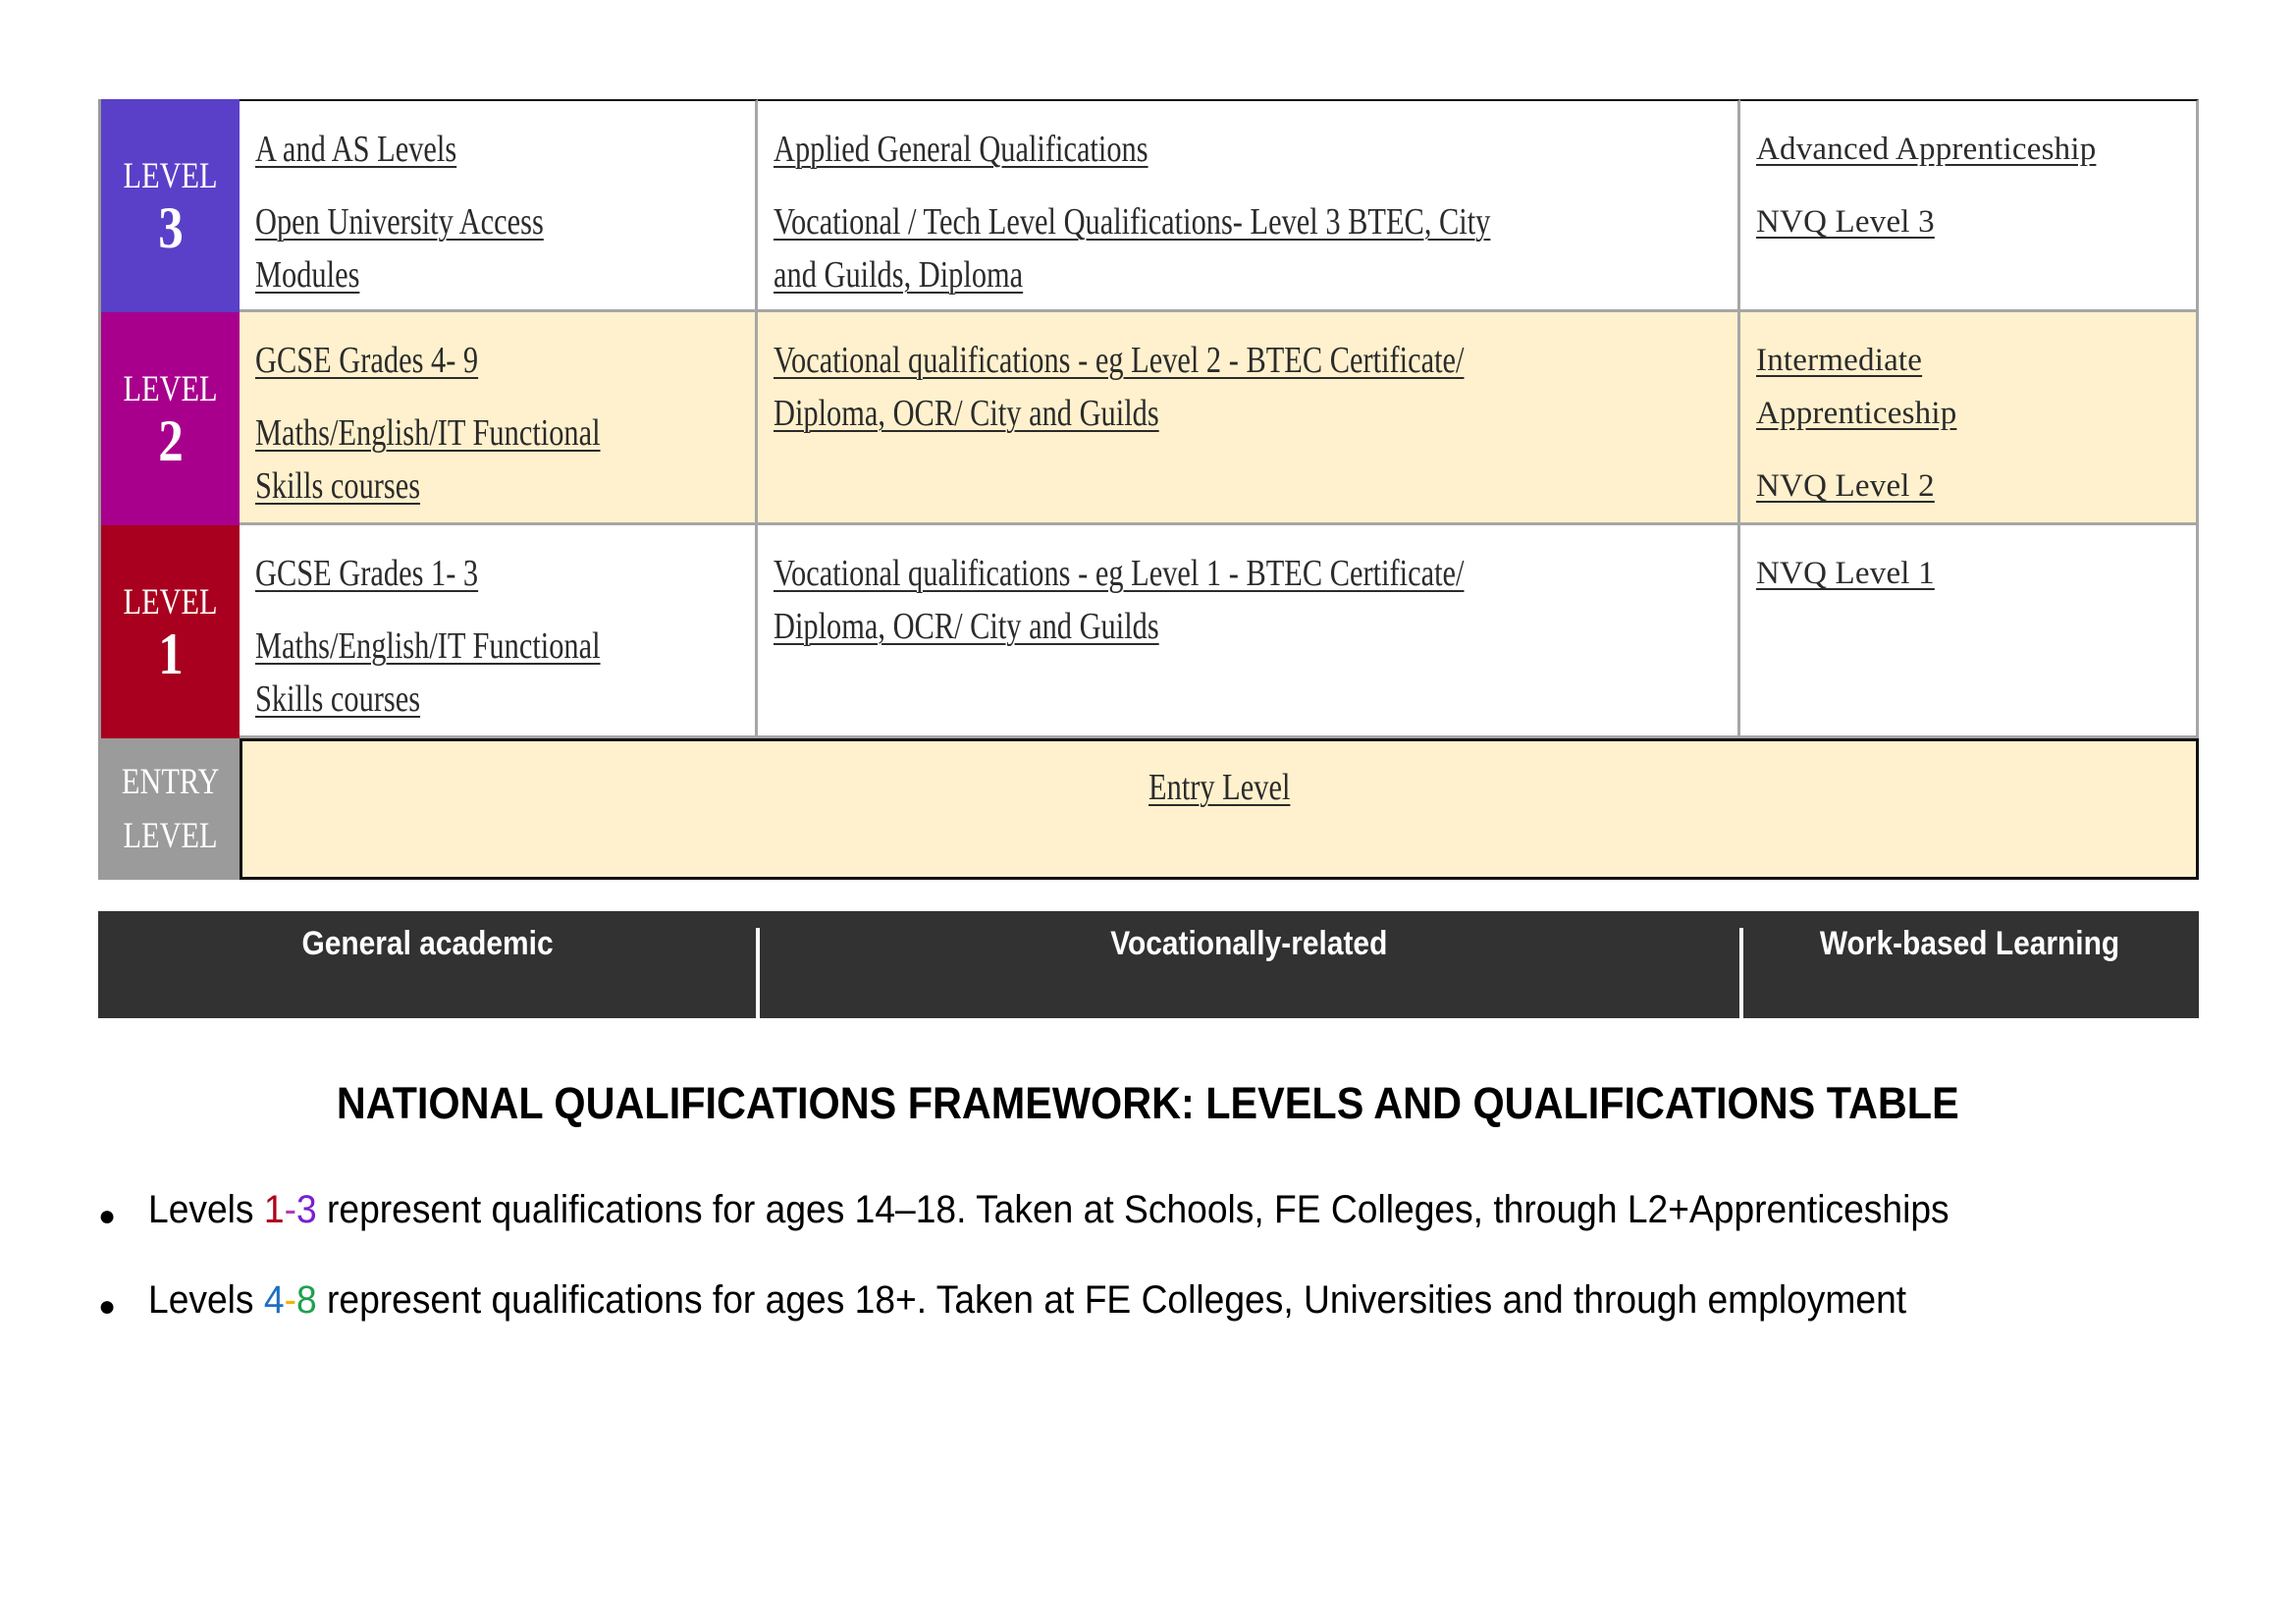 The width and height of the screenshot is (2296, 1624). Describe the element at coordinates (1249, 943) in the screenshot. I see `pathway-label: Vocationally-related` at that location.